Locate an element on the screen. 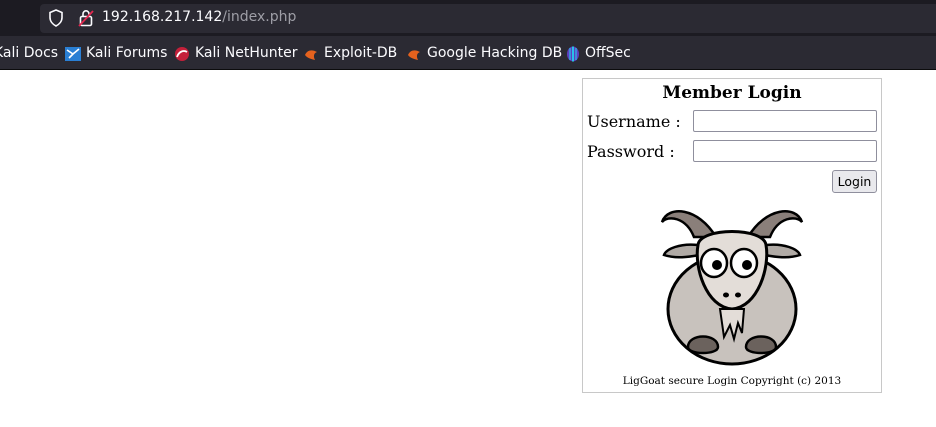  ghdb-icon is located at coordinates (414, 55).